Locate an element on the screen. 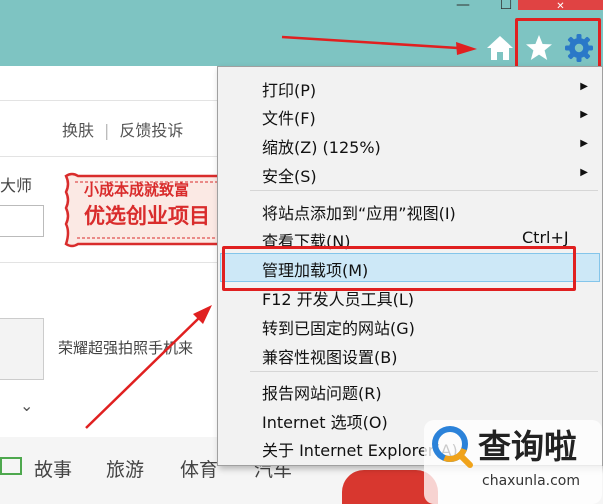 The width and height of the screenshot is (603, 504). magnifier-logo-icon is located at coordinates (452, 447).